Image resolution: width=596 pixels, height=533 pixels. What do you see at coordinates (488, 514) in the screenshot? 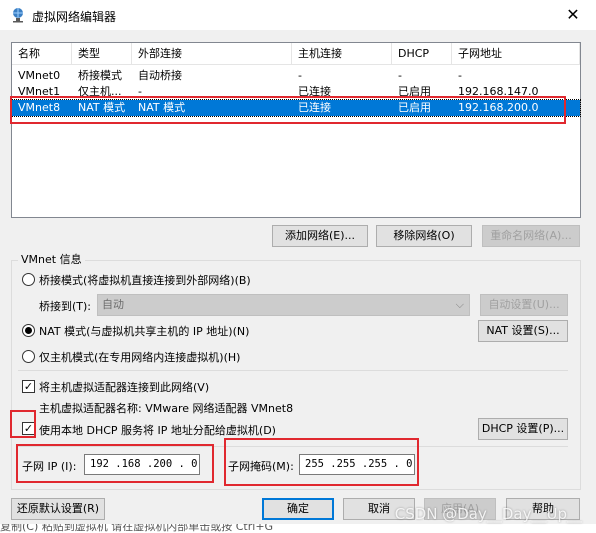
I see `watermark: CSDN @Day__Day__Up__` at bounding box center [488, 514].